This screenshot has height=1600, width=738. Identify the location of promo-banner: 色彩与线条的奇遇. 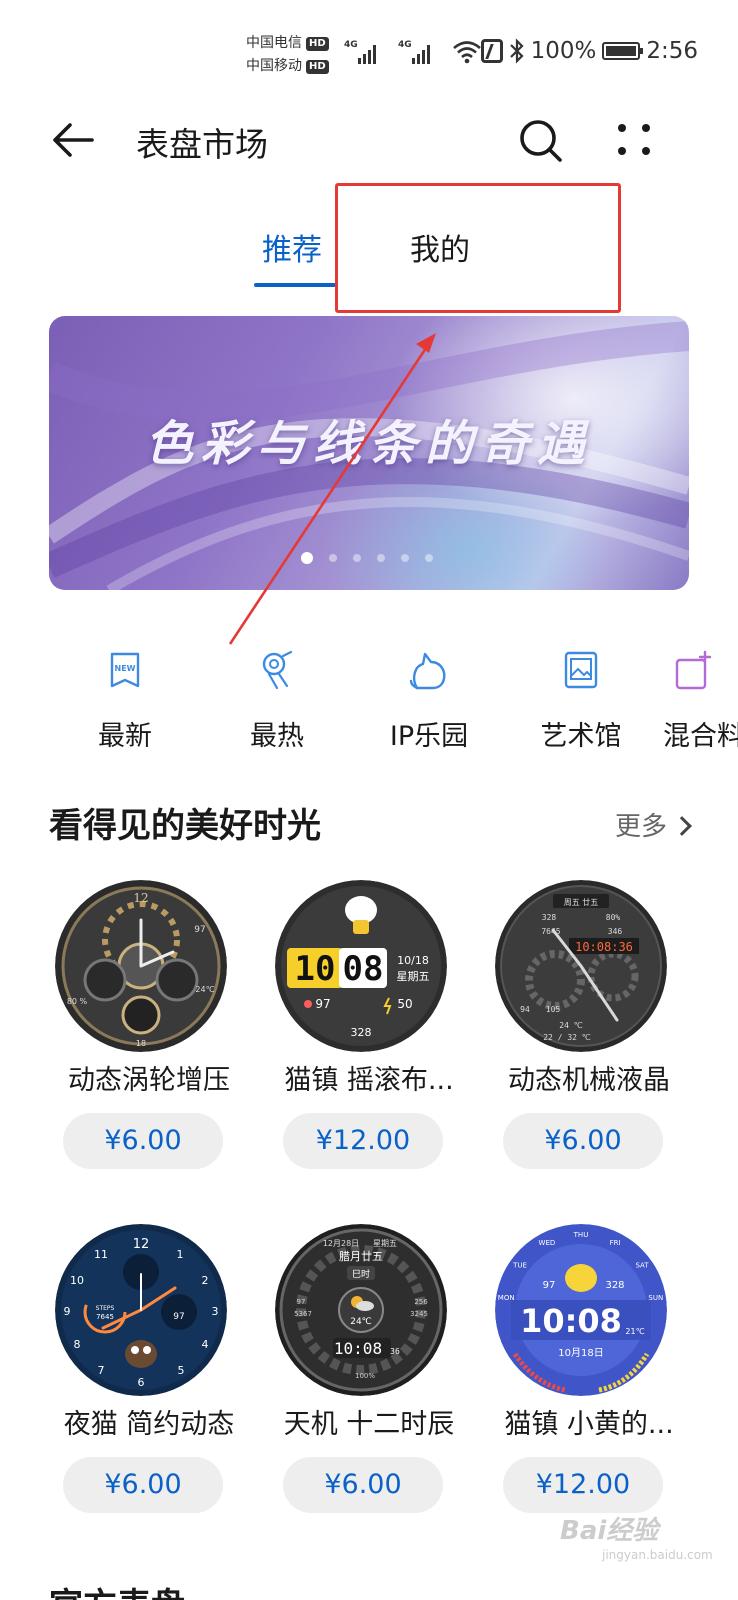
(369, 453).